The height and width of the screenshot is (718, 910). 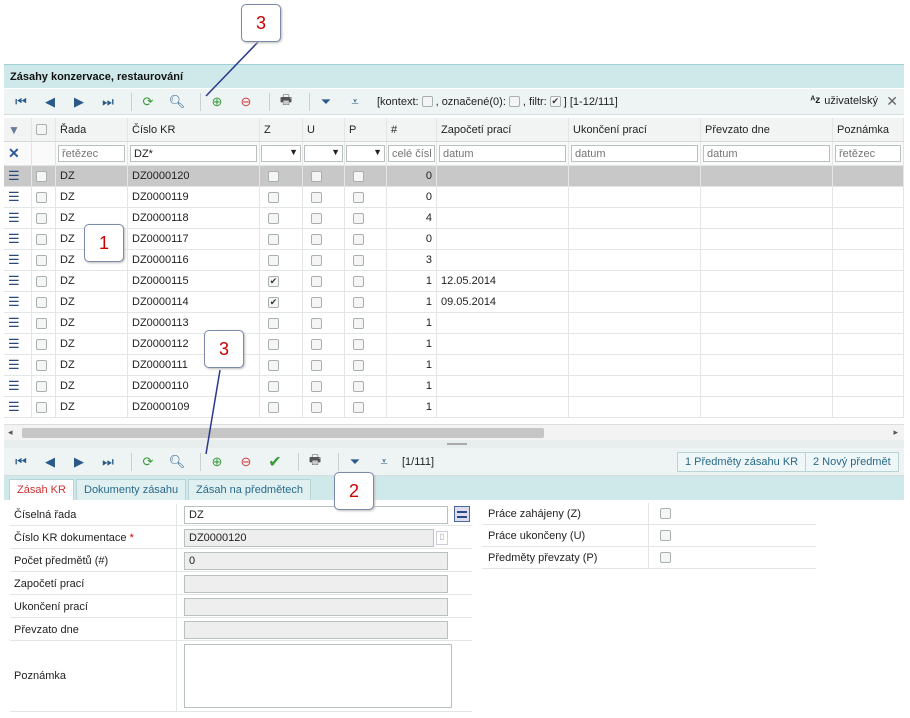 What do you see at coordinates (316, 561) in the screenshot?
I see `pocet-field: 0` at bounding box center [316, 561].